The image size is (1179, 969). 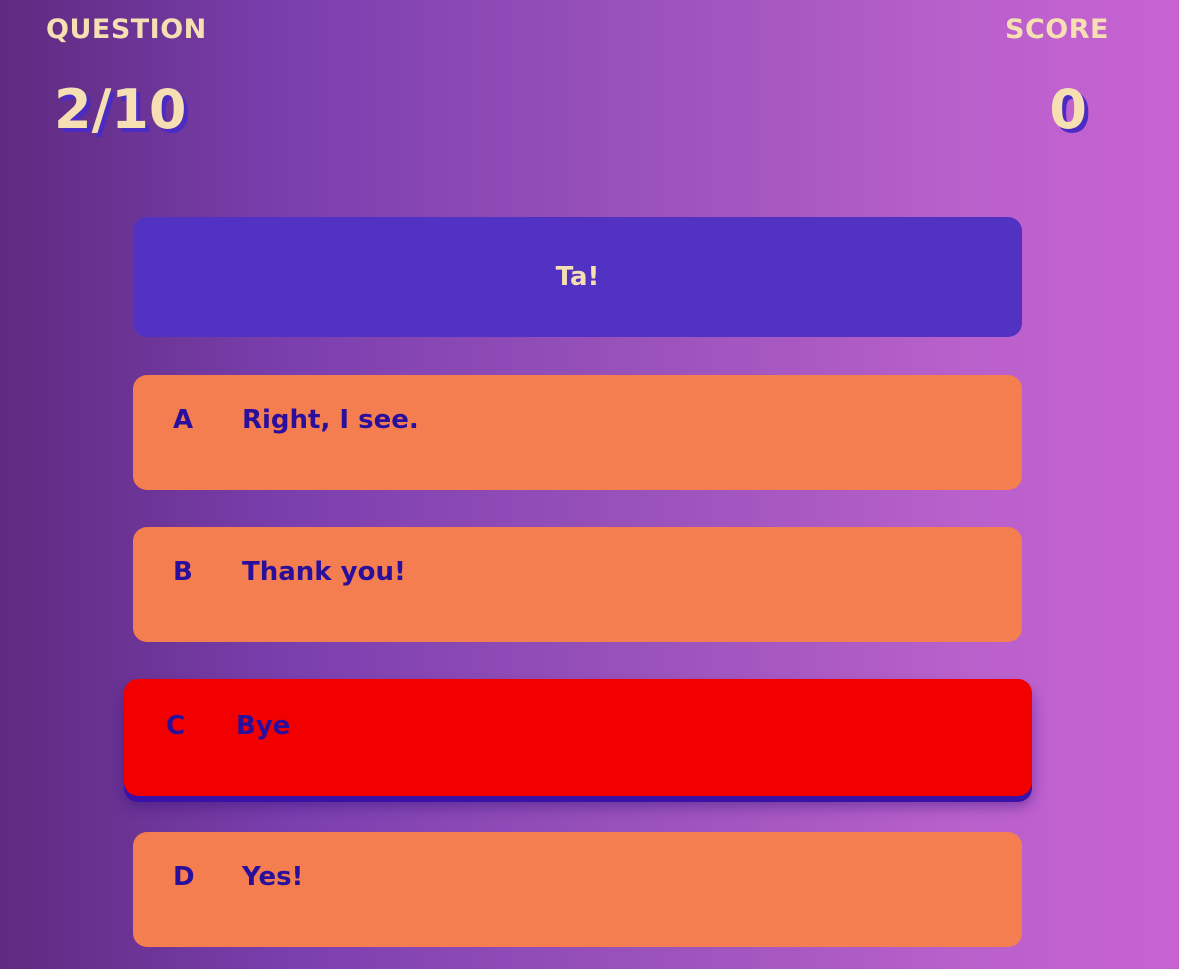 I want to click on answer-option-c: C Bye, so click(x=578, y=737).